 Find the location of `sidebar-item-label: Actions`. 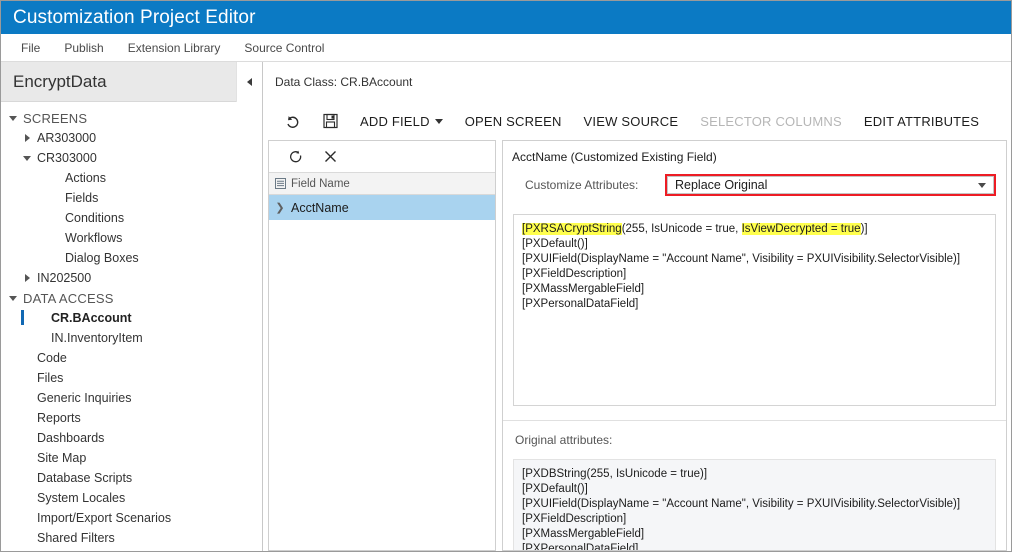

sidebar-item-label: Actions is located at coordinates (85, 178).